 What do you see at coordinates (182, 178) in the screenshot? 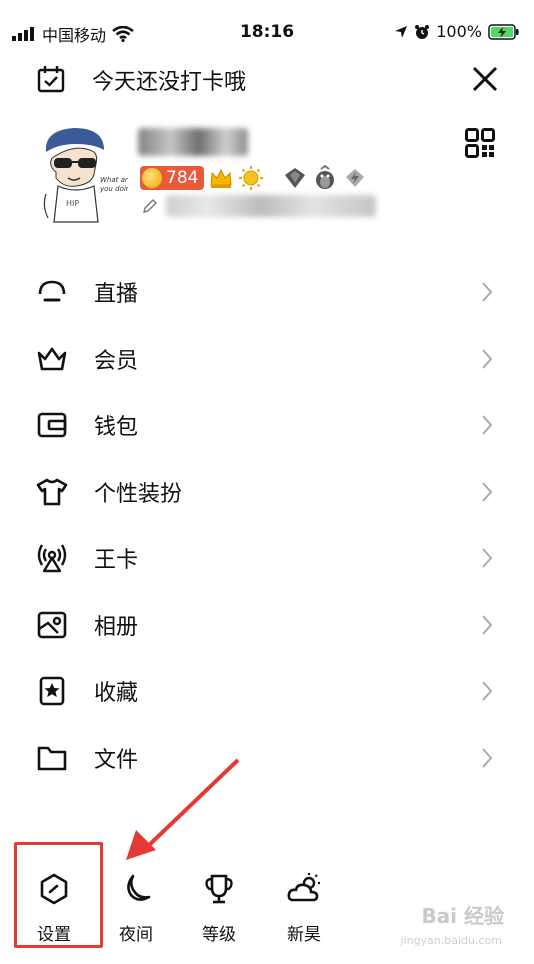
I see `coin-count: 784` at bounding box center [182, 178].